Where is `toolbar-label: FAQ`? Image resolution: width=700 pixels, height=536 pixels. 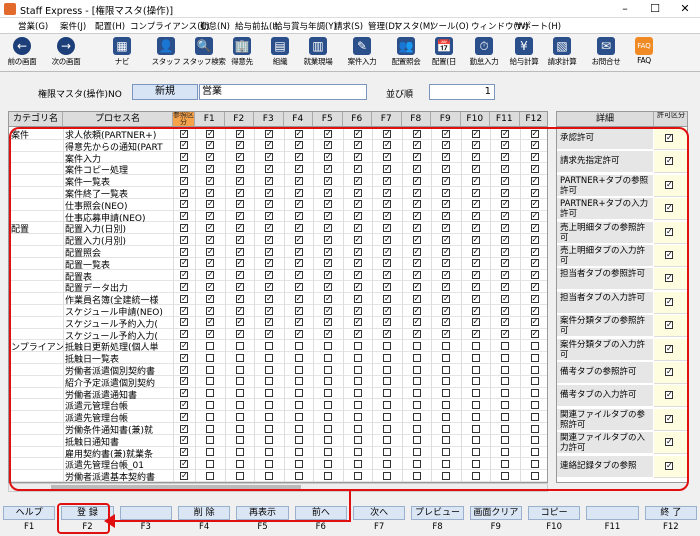 toolbar-label: FAQ is located at coordinates (644, 60).